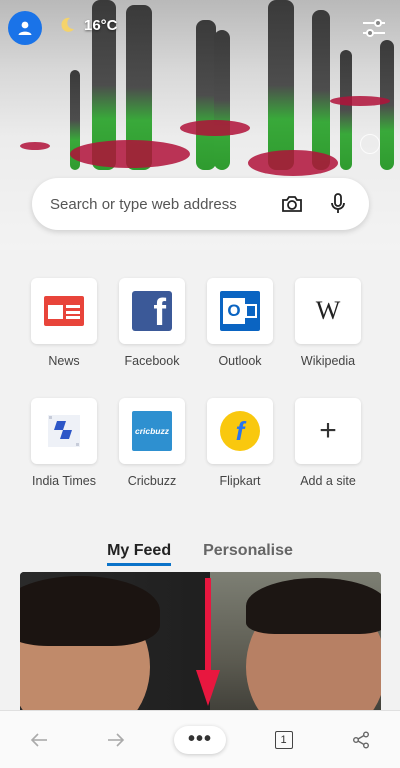 This screenshot has width=400, height=768. What do you see at coordinates (328, 430) in the screenshot?
I see `plus-icon: +` at bounding box center [328, 430].